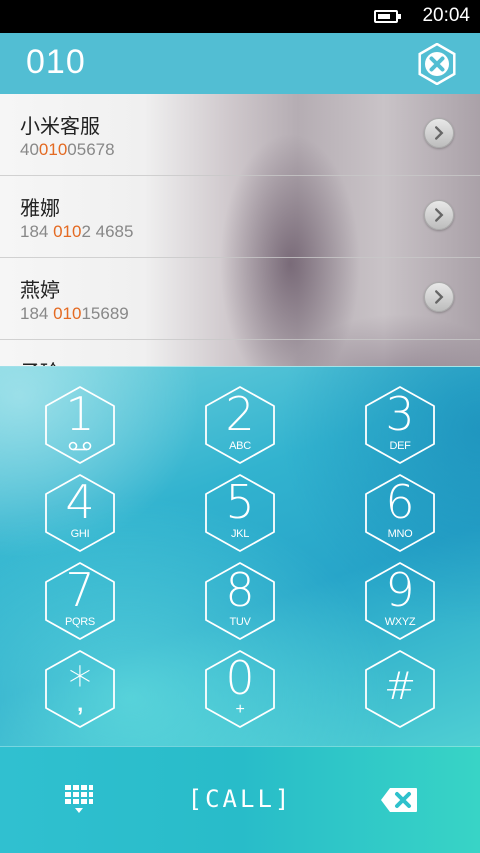 The width and height of the screenshot is (480, 853). Describe the element at coordinates (80, 622) in the screenshot. I see `key-letters: PQRS` at that location.